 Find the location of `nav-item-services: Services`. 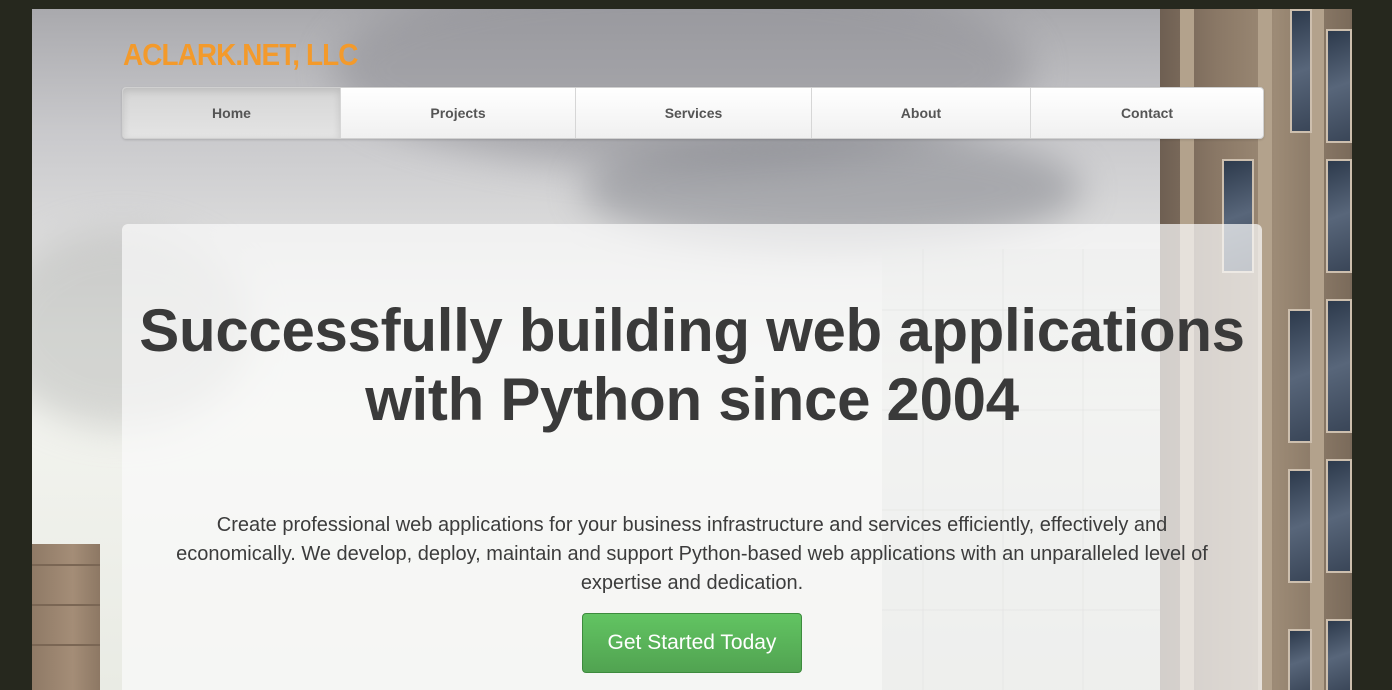

nav-item-services: Services is located at coordinates (694, 113).